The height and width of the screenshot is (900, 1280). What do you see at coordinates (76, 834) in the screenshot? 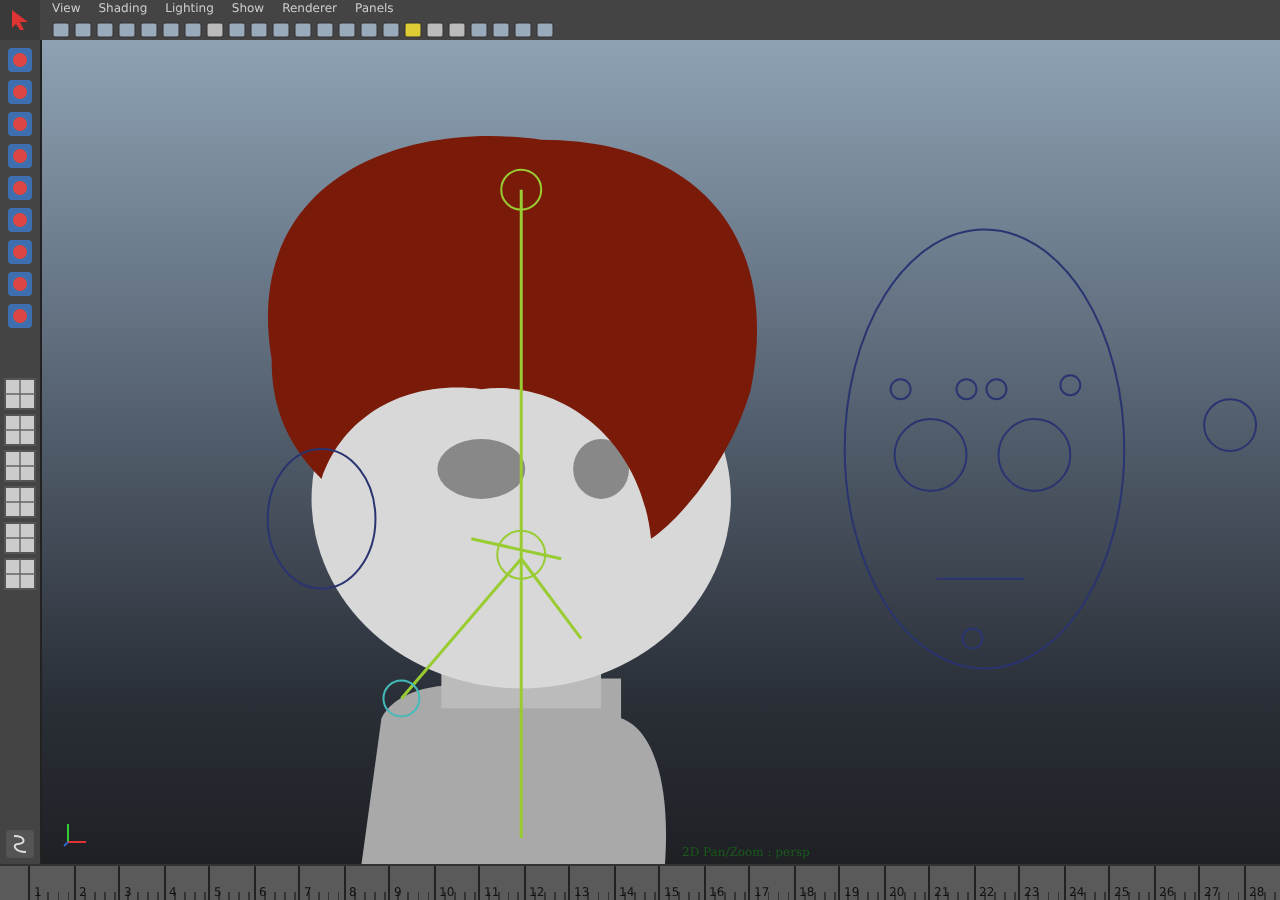
I see `axis-icon` at bounding box center [76, 834].